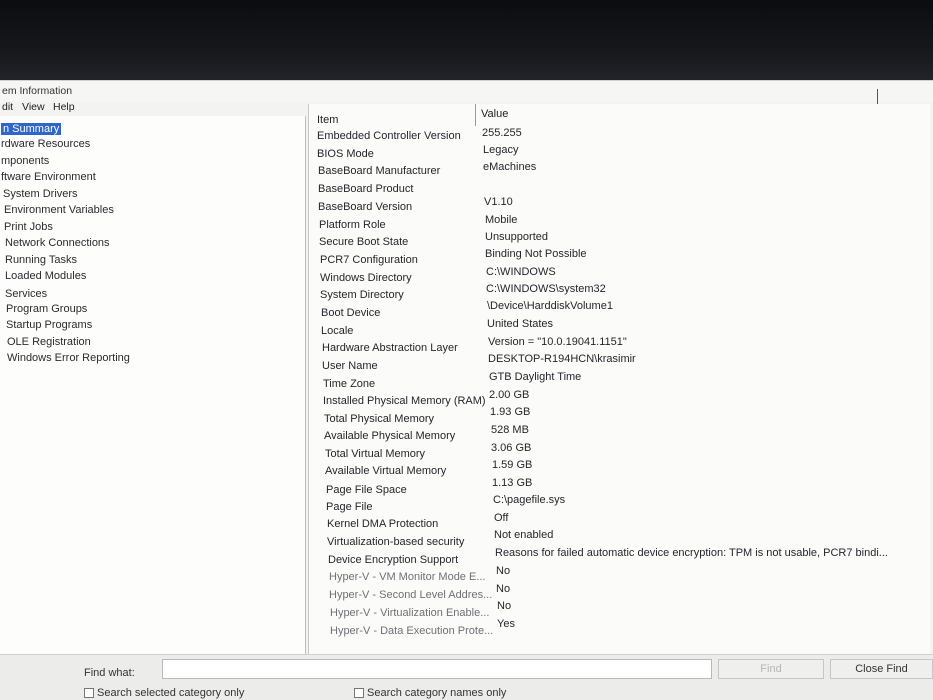 This screenshot has height=700, width=933. Describe the element at coordinates (352, 225) in the screenshot. I see `row-item: Platform Role` at that location.